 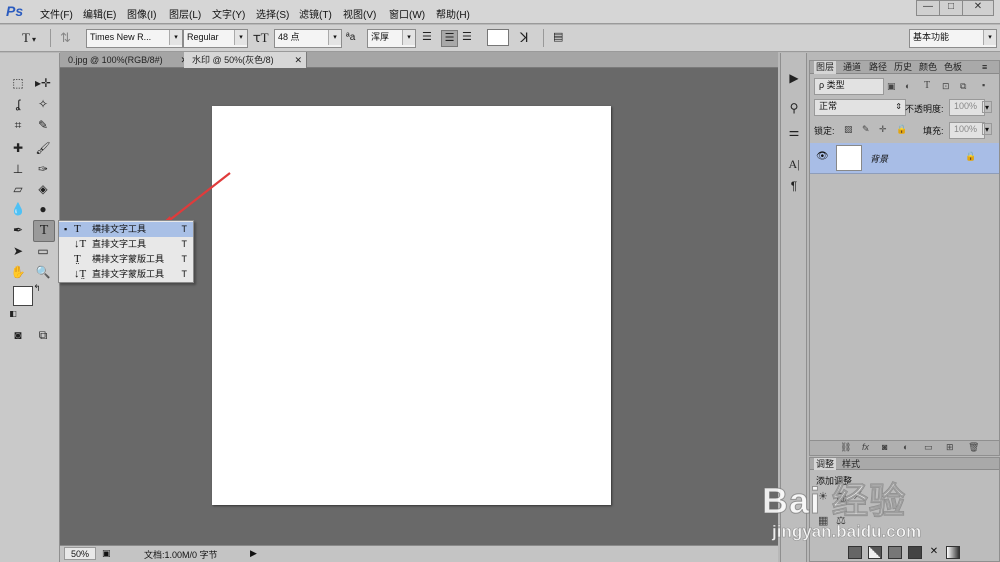 What do you see at coordinates (419, 553) in the screenshot?
I see `status-bar: 50% ▣ 文档:1.00M/0 字节 ▶` at bounding box center [419, 553].